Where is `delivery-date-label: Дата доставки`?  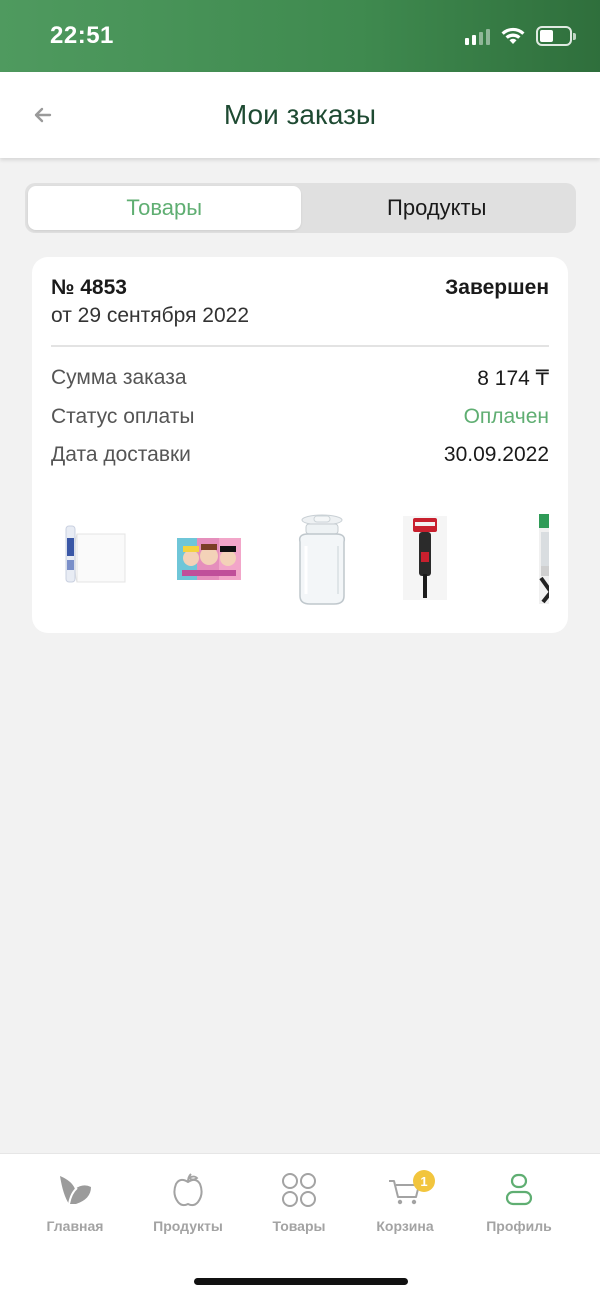
delivery-date-label: Дата доставки is located at coordinates (121, 454).